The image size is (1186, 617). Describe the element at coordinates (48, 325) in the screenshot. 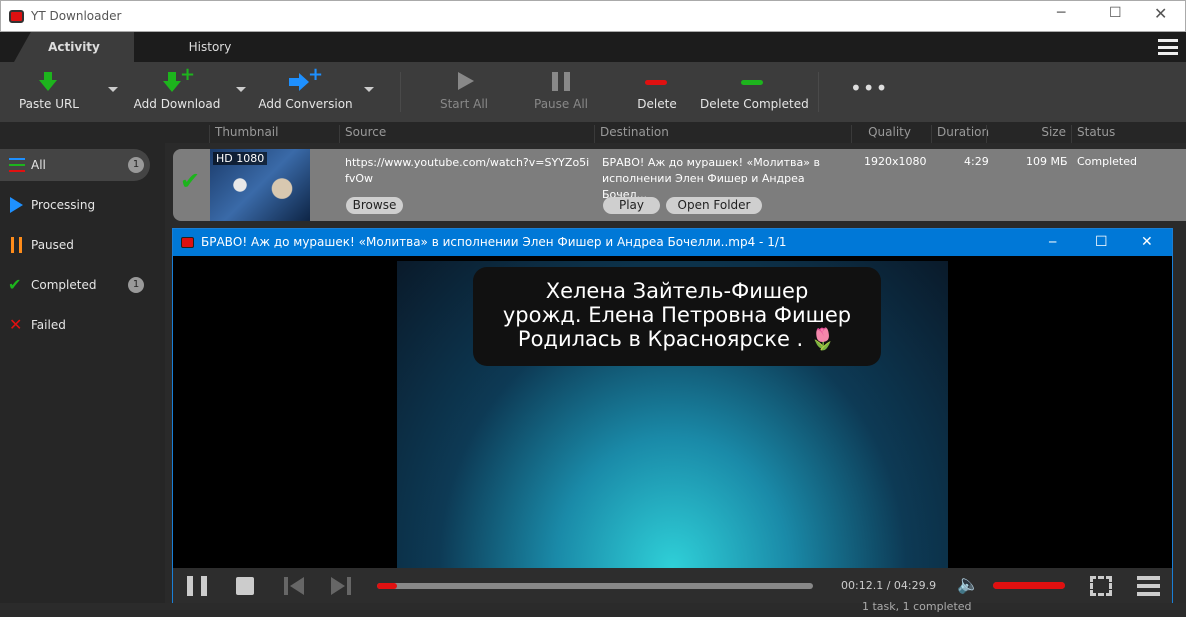

I see `sidebar-item-label: Failed` at that location.